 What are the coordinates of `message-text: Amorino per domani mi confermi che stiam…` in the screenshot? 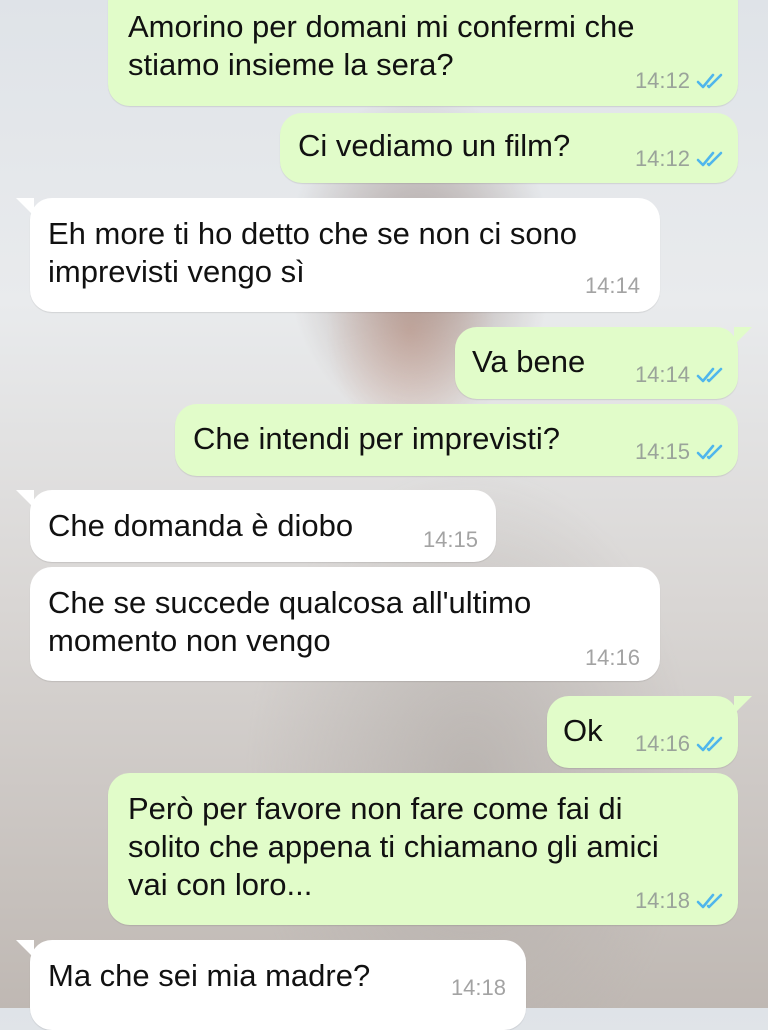 It's located at (381, 45).